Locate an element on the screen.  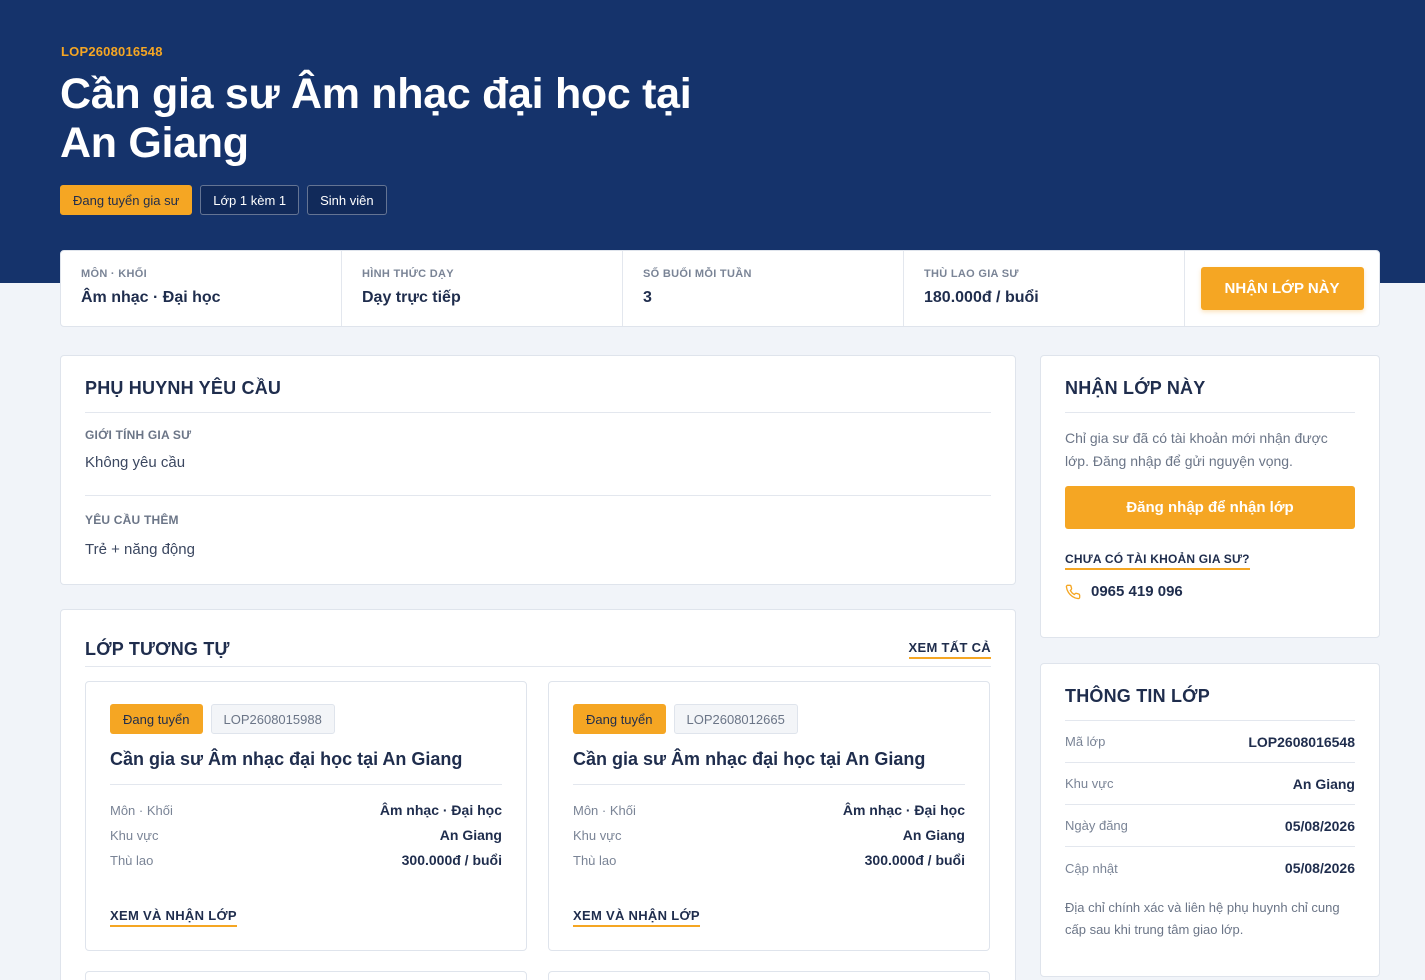
requirements-title: PHỤ HUYNH YÊU CẦU is located at coordinates (183, 388).